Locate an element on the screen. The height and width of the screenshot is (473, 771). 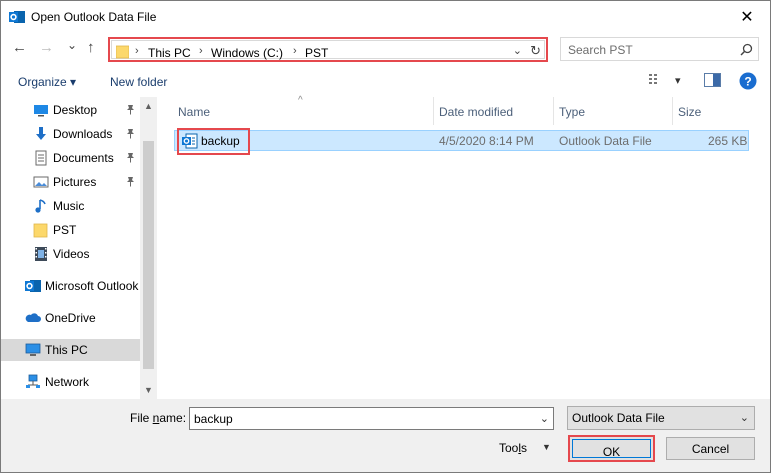
column-header-name: Name is located at coordinates (194, 112).